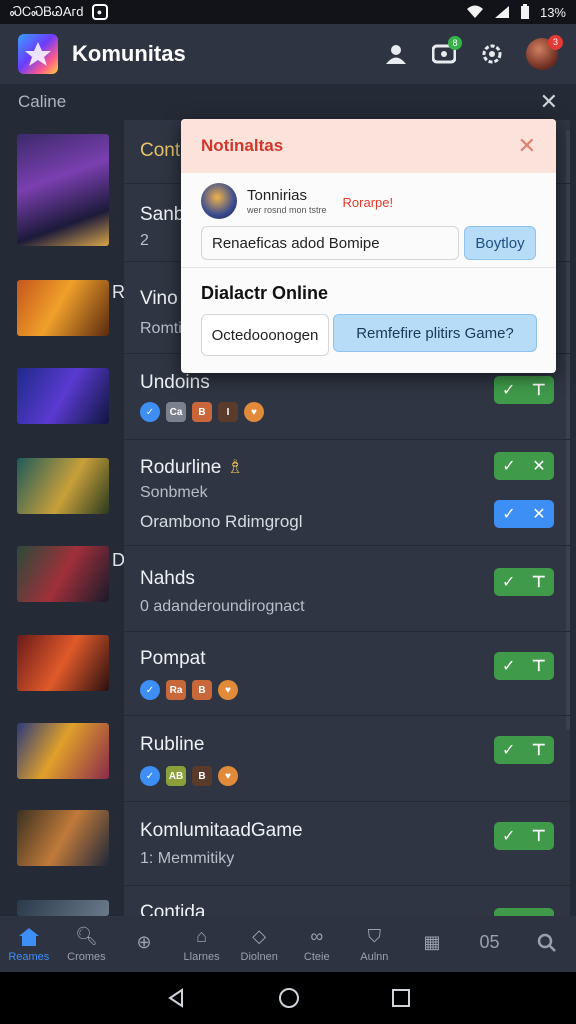  Describe the element at coordinates (159, 298) in the screenshot. I see `row-title: Vino` at that location.